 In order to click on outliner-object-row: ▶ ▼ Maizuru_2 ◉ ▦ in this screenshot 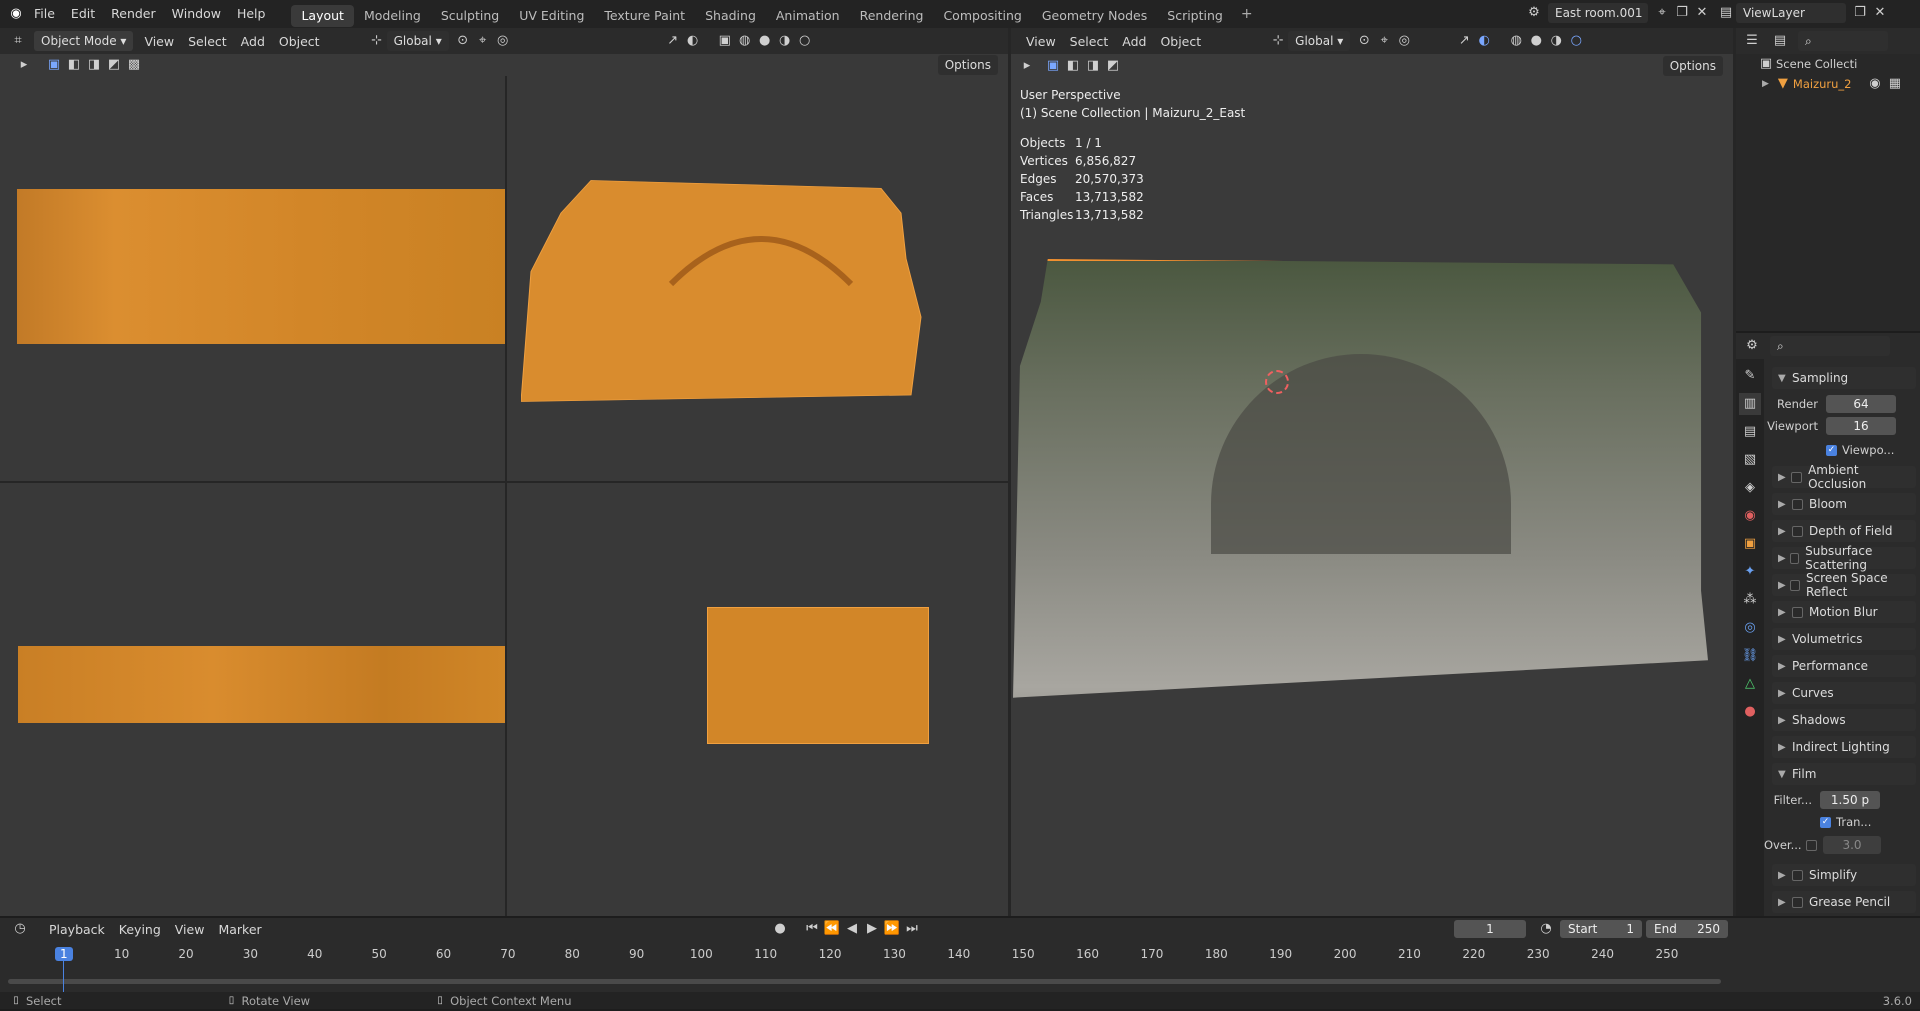, I will do `click(1828, 84)`.